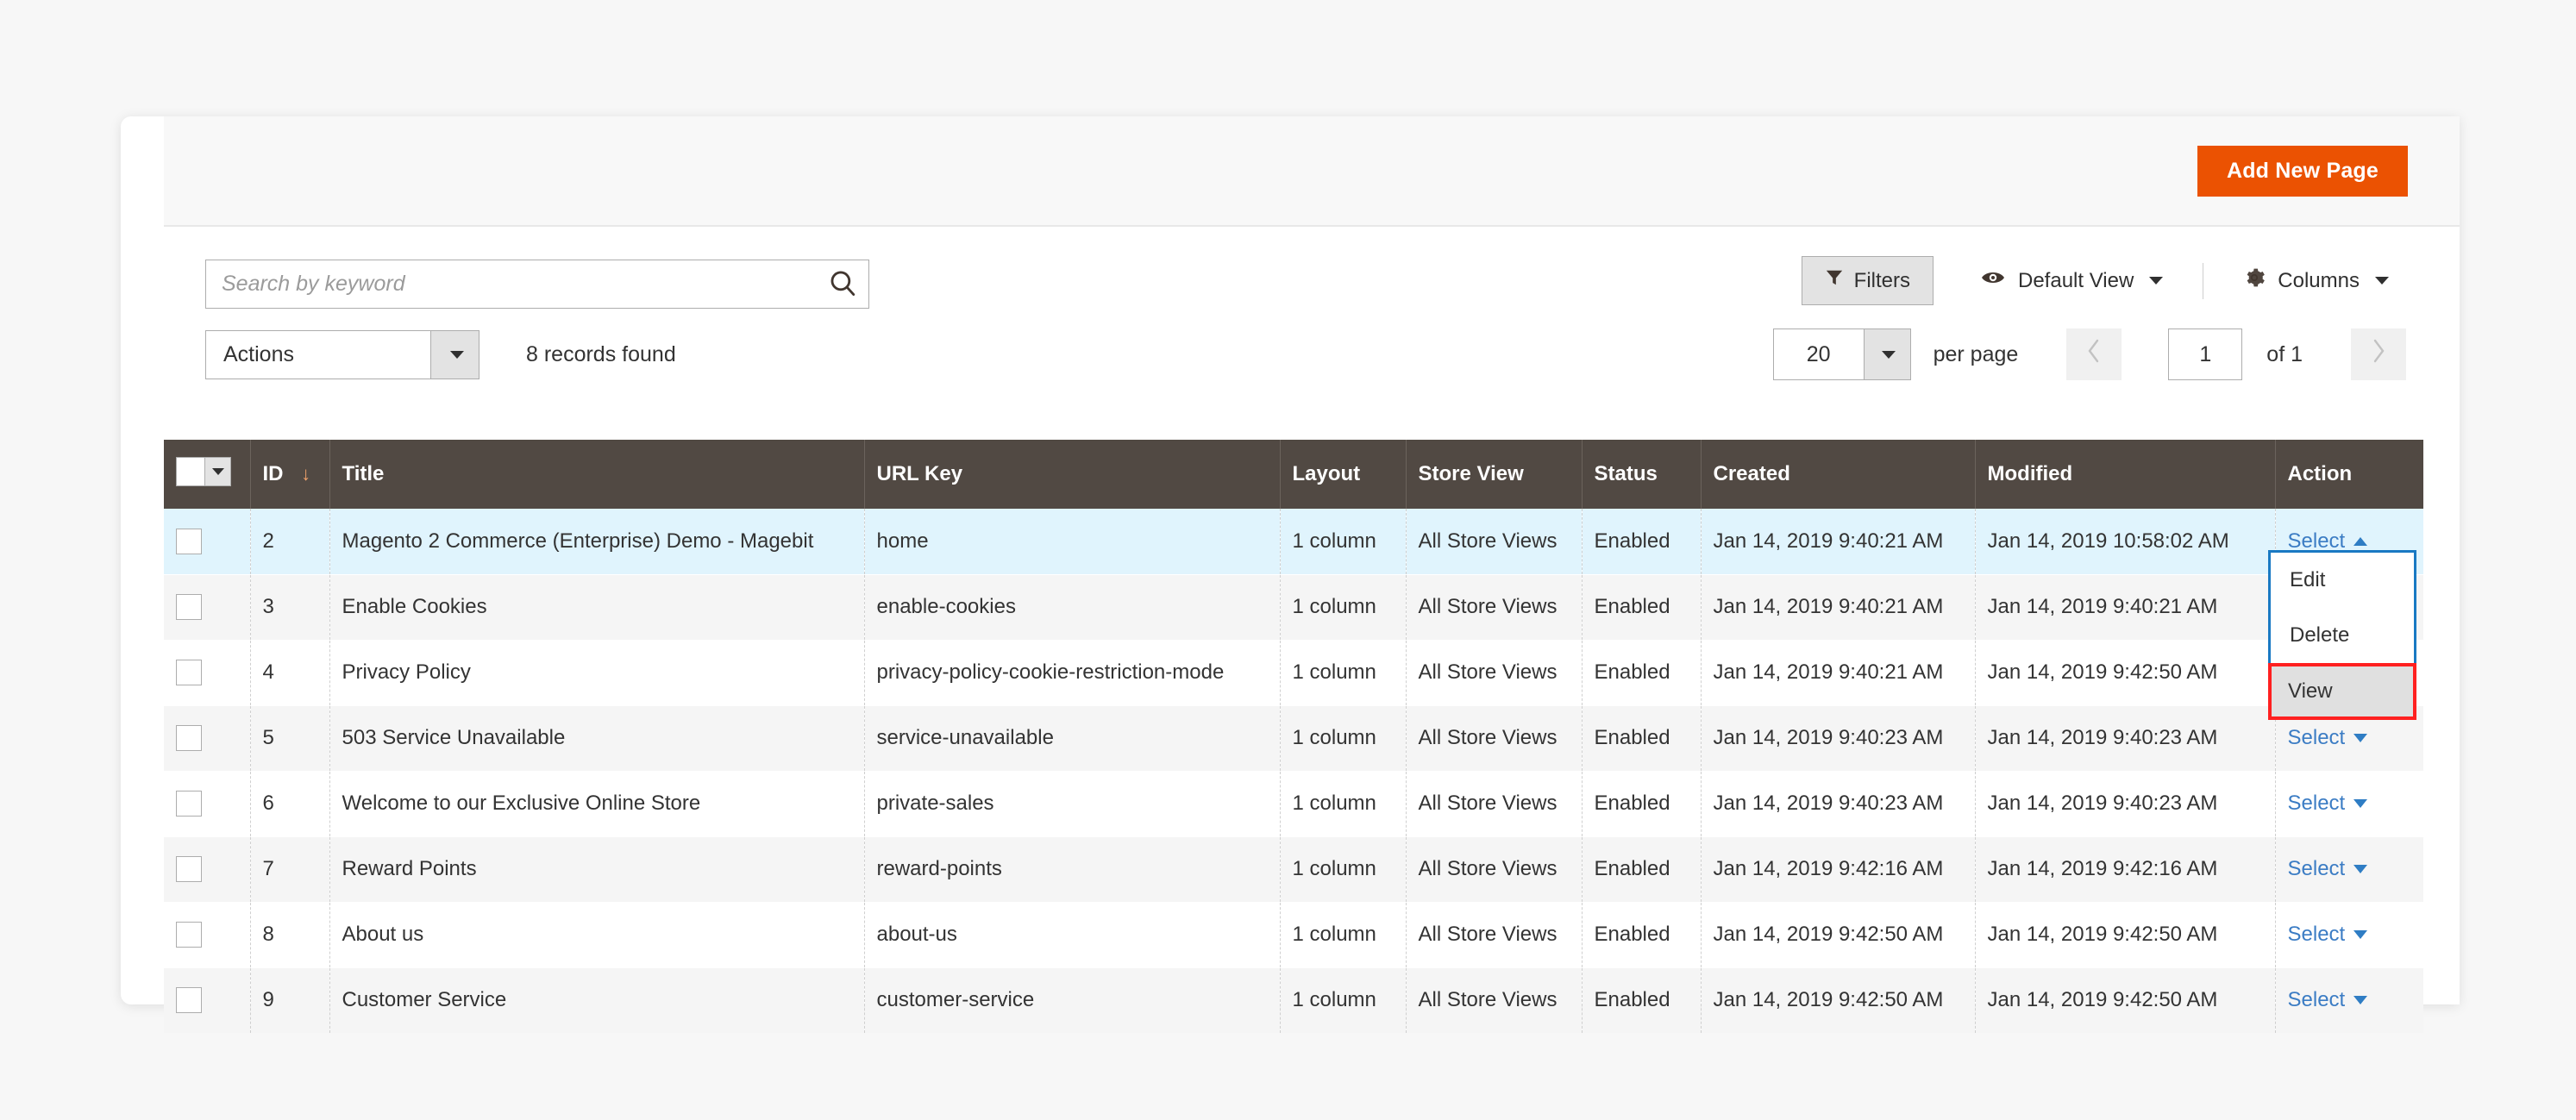 This screenshot has width=2576, height=1120. Describe the element at coordinates (1072, 738) in the screenshot. I see `cell-url-key: service-unavailable` at that location.